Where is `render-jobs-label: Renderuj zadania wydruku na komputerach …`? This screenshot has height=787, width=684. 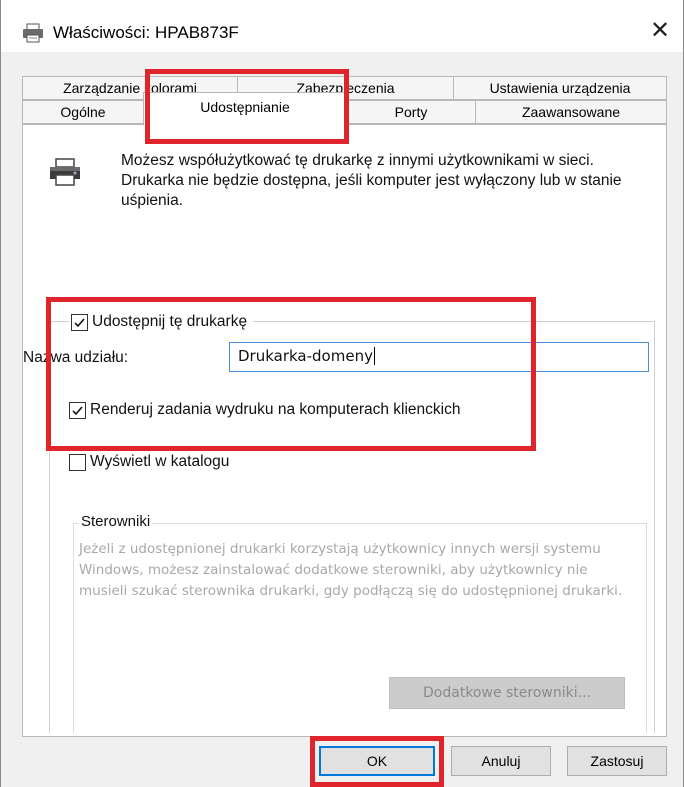 render-jobs-label: Renderuj zadania wydruku na komputerach … is located at coordinates (275, 409).